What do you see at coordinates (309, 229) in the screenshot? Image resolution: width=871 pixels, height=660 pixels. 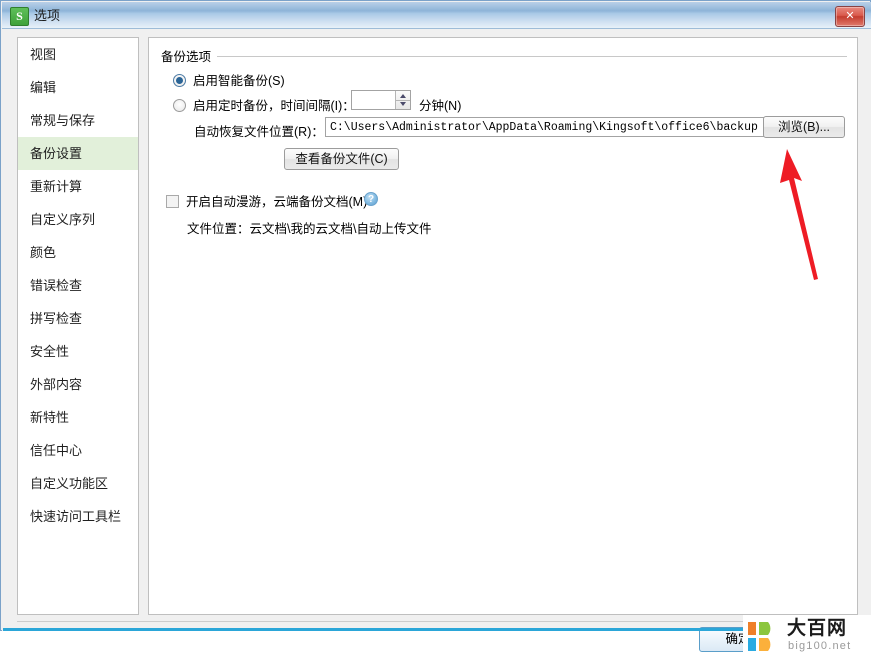 I see `cloud-location-text: 文件位置：云文档\我的云文档\自动上传文件` at bounding box center [309, 229].